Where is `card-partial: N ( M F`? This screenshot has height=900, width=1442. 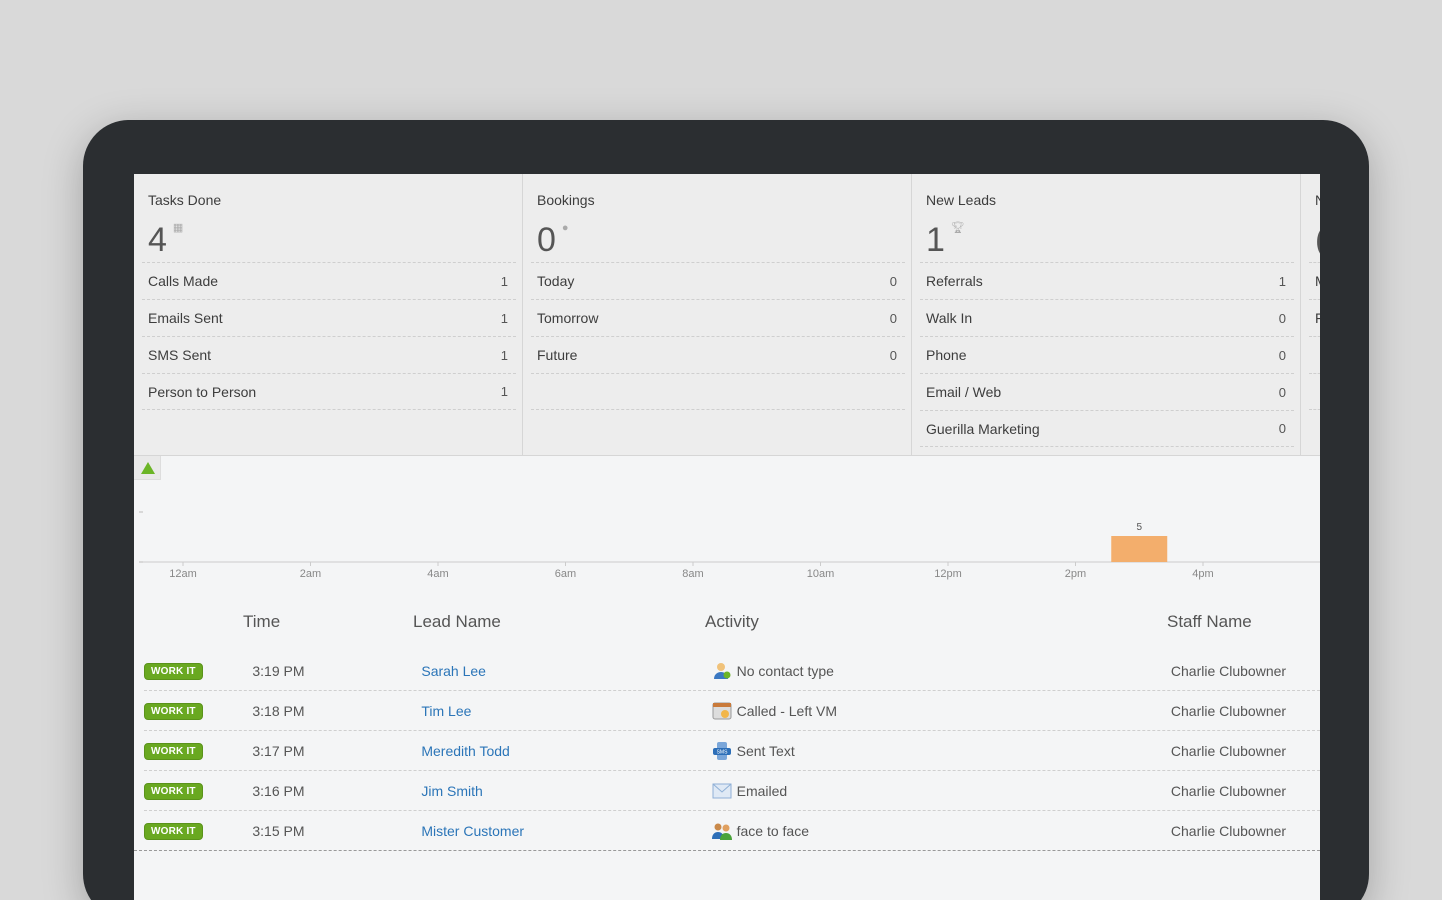
card-partial: N ( M F is located at coordinates (1310, 315).